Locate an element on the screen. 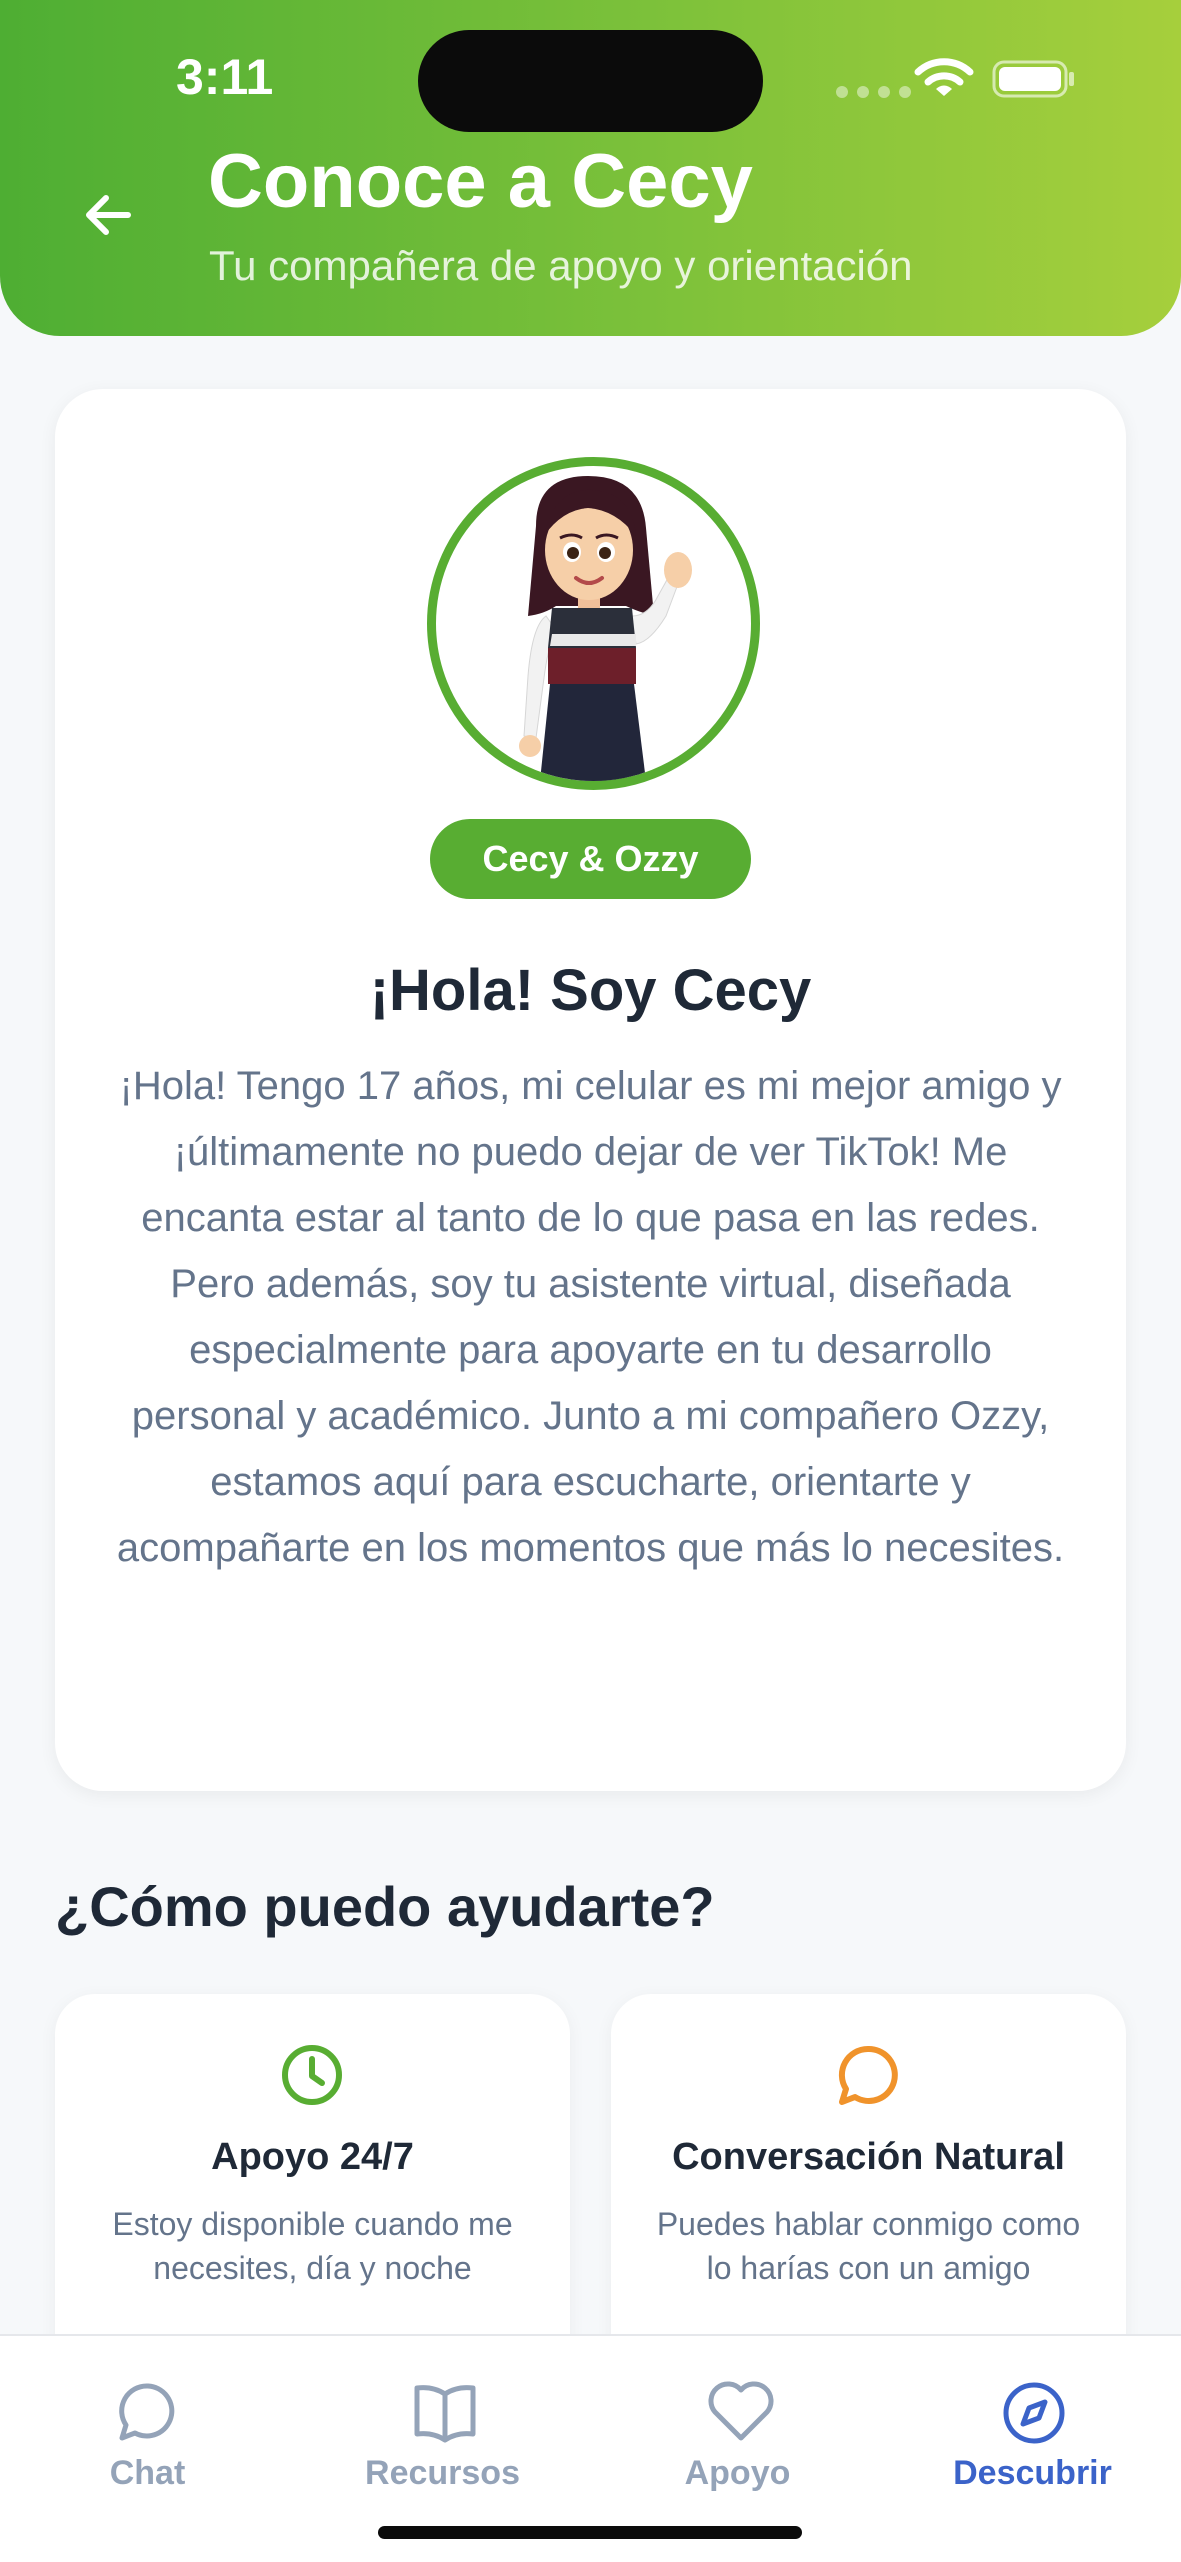 This screenshot has height=2562, width=1181. home-indicator is located at coordinates (590, 2532).